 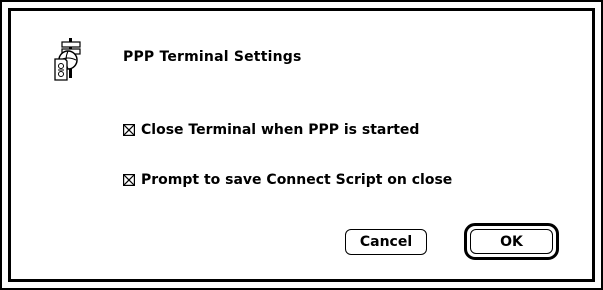 What do you see at coordinates (297, 180) in the screenshot?
I see `prompt-save-script-label: Prompt to save Connect Script on close` at bounding box center [297, 180].